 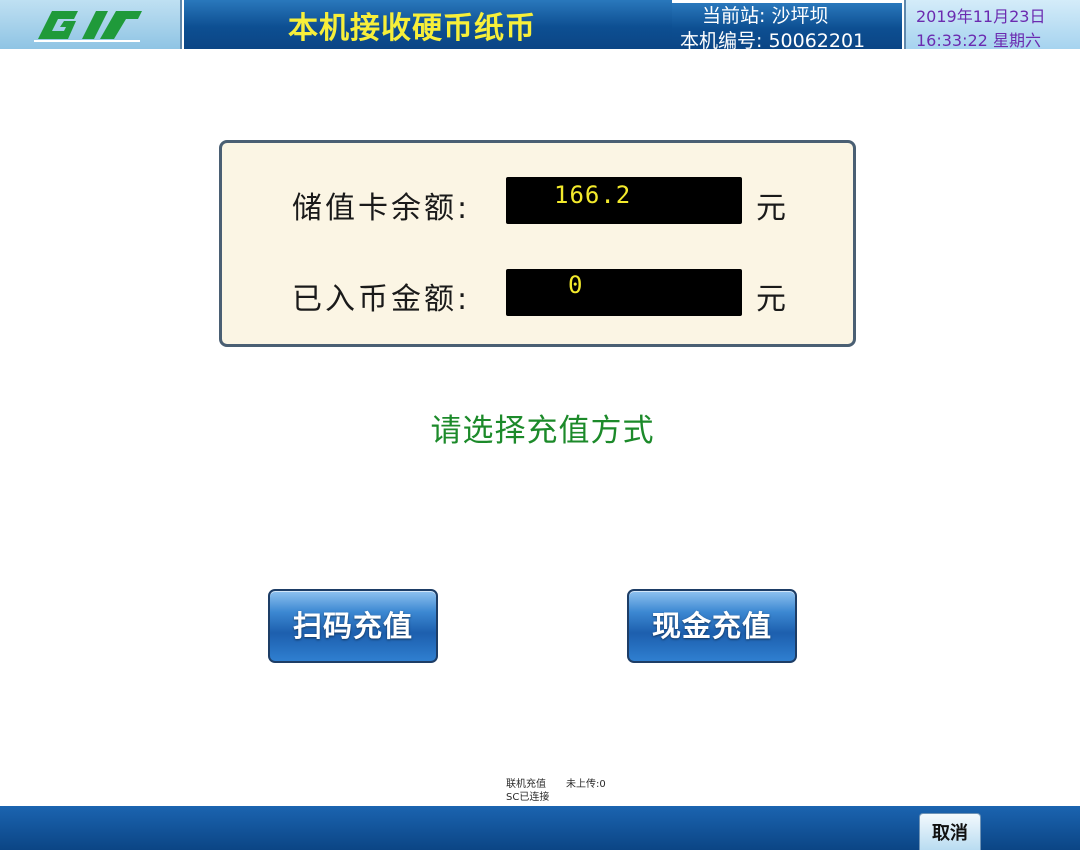 I want to click on inserted-display: 0, so click(x=624, y=292).